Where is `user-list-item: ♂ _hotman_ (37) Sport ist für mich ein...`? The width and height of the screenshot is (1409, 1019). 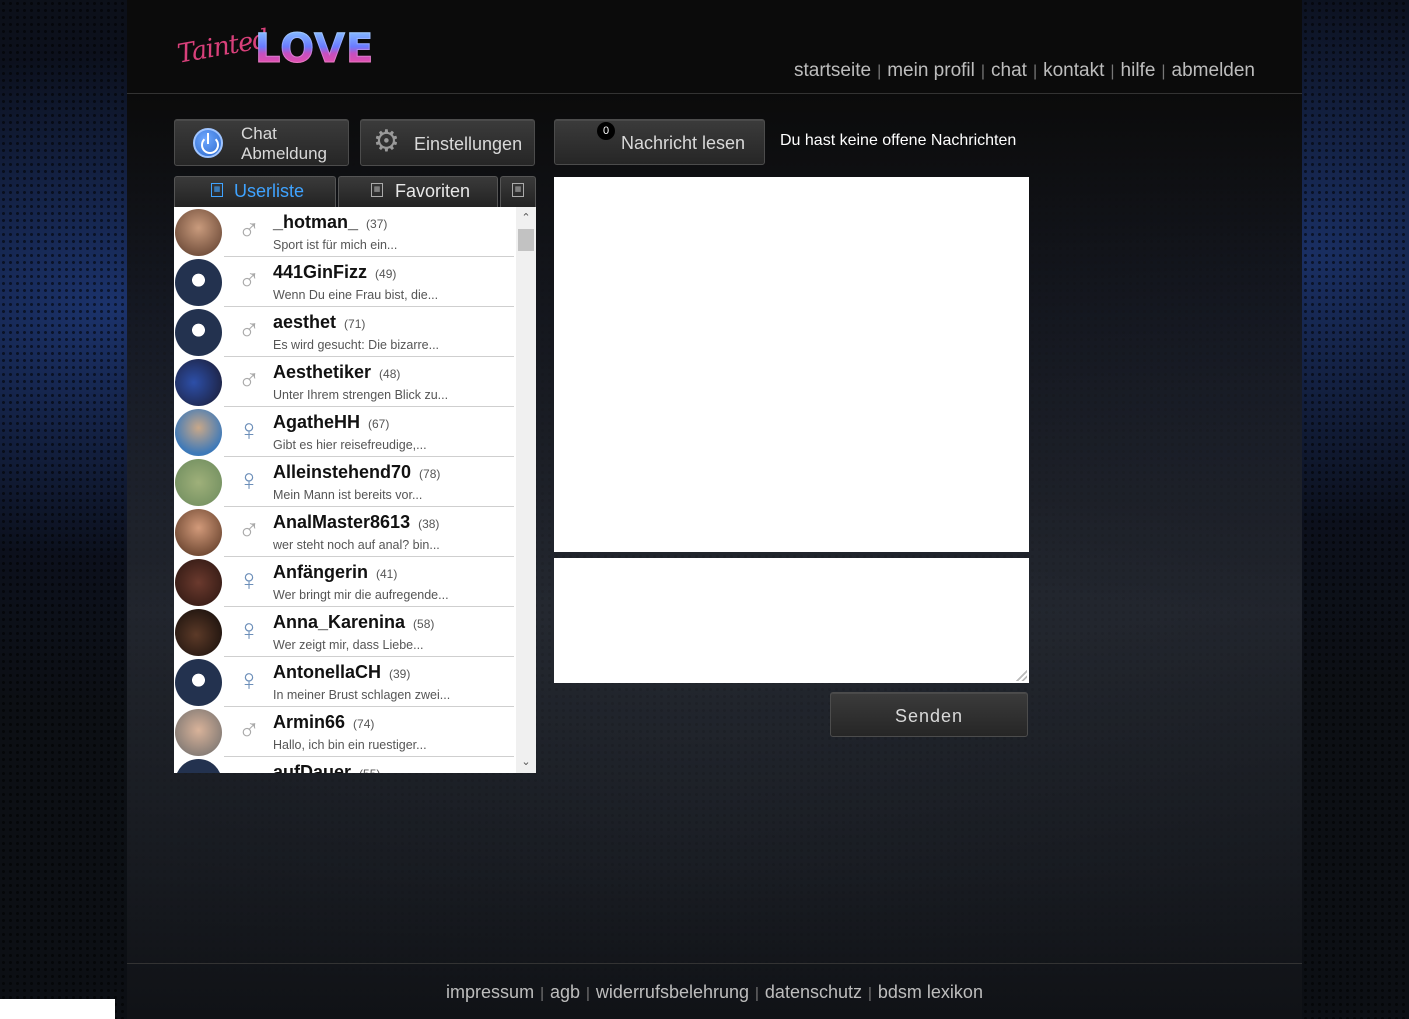
user-list-item: ♂ _hotman_ (37) Sport ist für mich ein... is located at coordinates (344, 232).